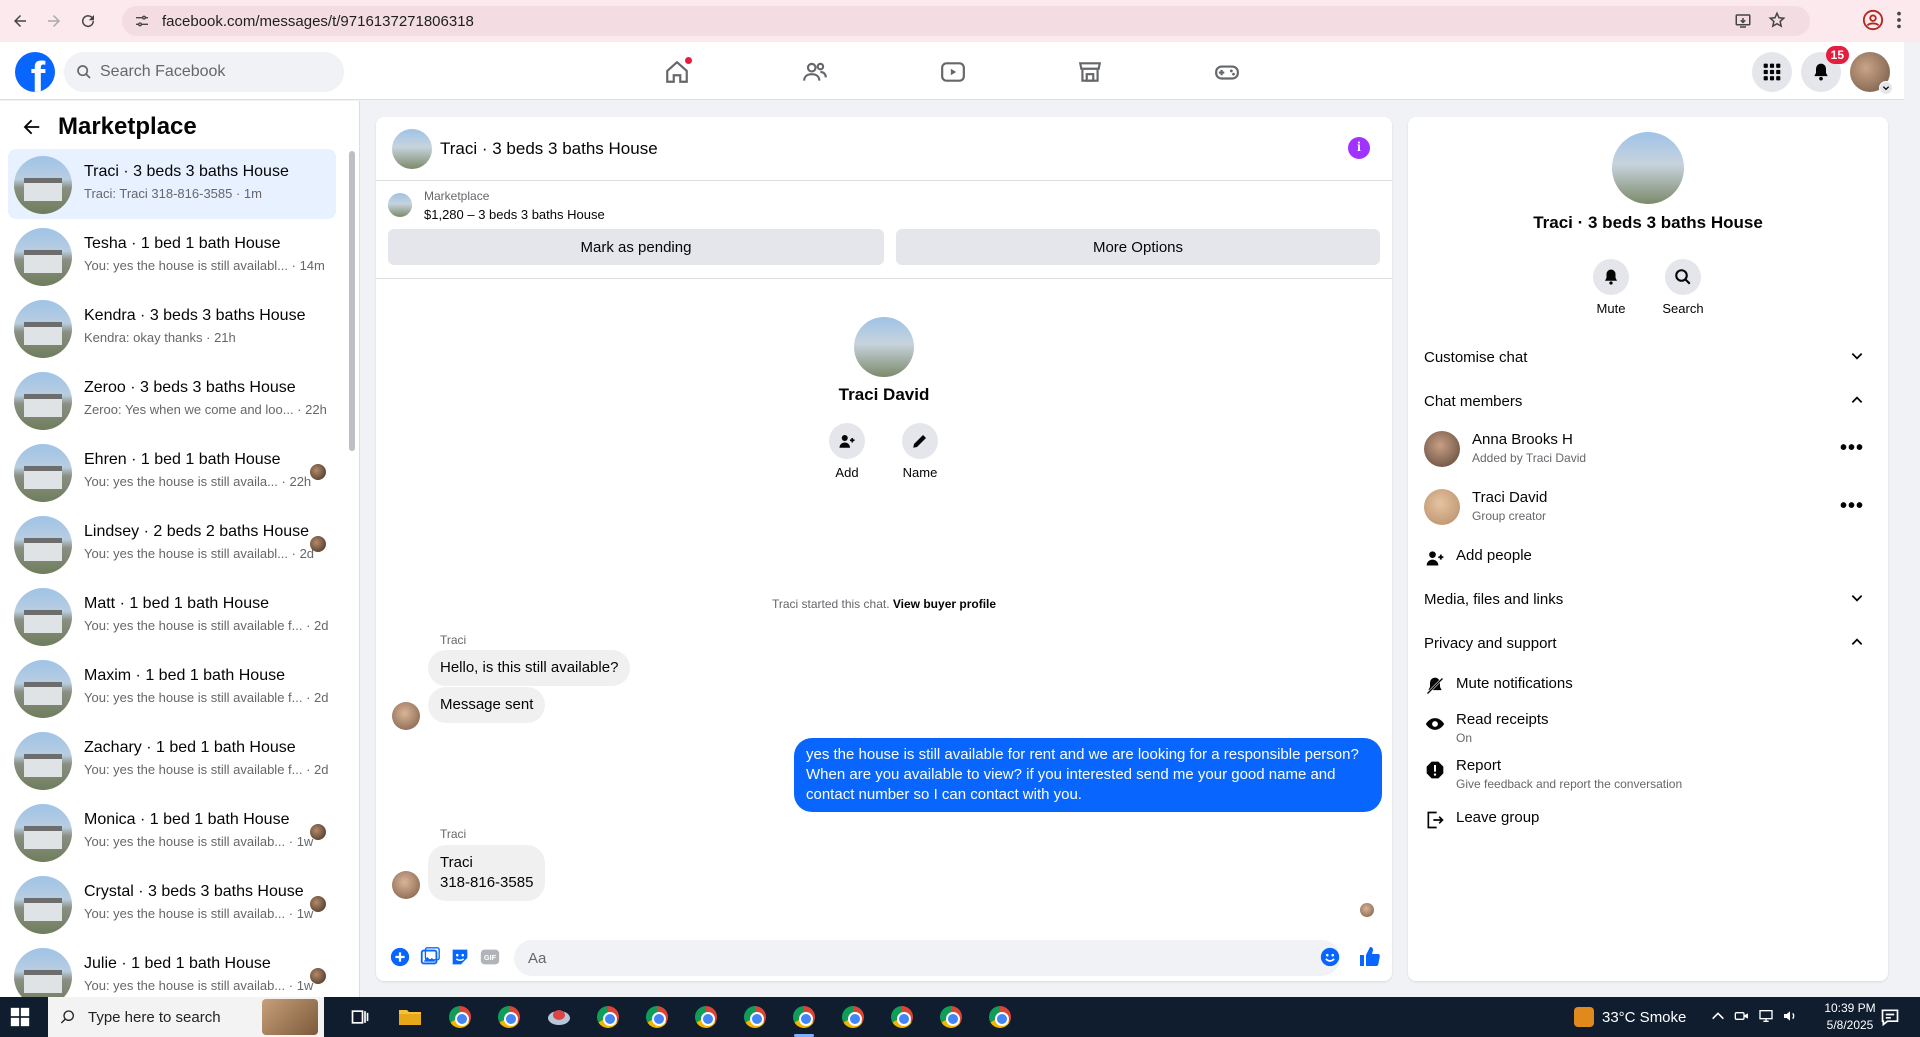 This screenshot has height=1037, width=1920. I want to click on windows-start-icon, so click(20, 1019).